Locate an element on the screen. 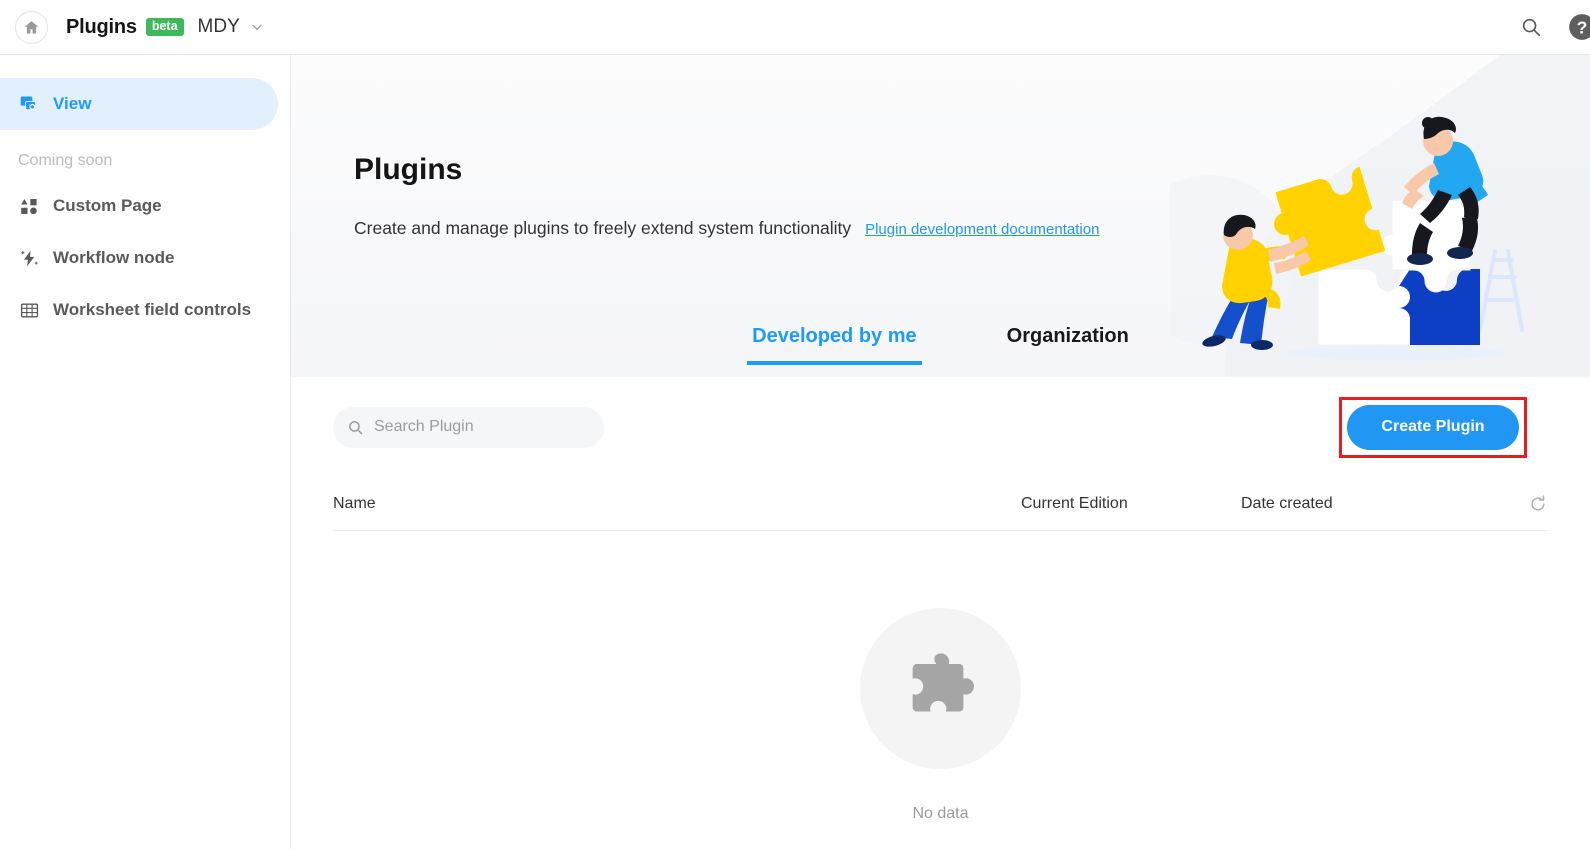  search-plugin-box is located at coordinates (468, 427).